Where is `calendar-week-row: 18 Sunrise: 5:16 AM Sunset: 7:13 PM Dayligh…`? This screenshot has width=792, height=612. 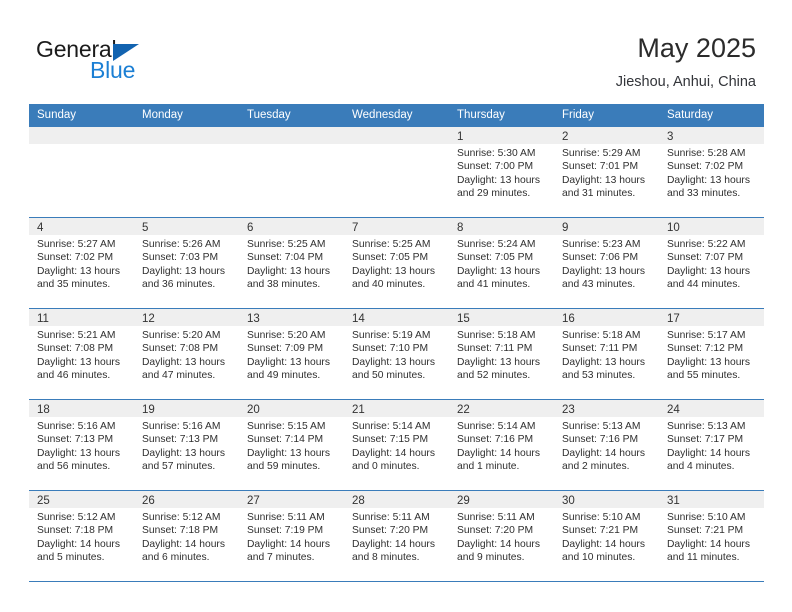 calendar-week-row: 18 Sunrise: 5:16 AM Sunset: 7:13 PM Dayligh… is located at coordinates (396, 444).